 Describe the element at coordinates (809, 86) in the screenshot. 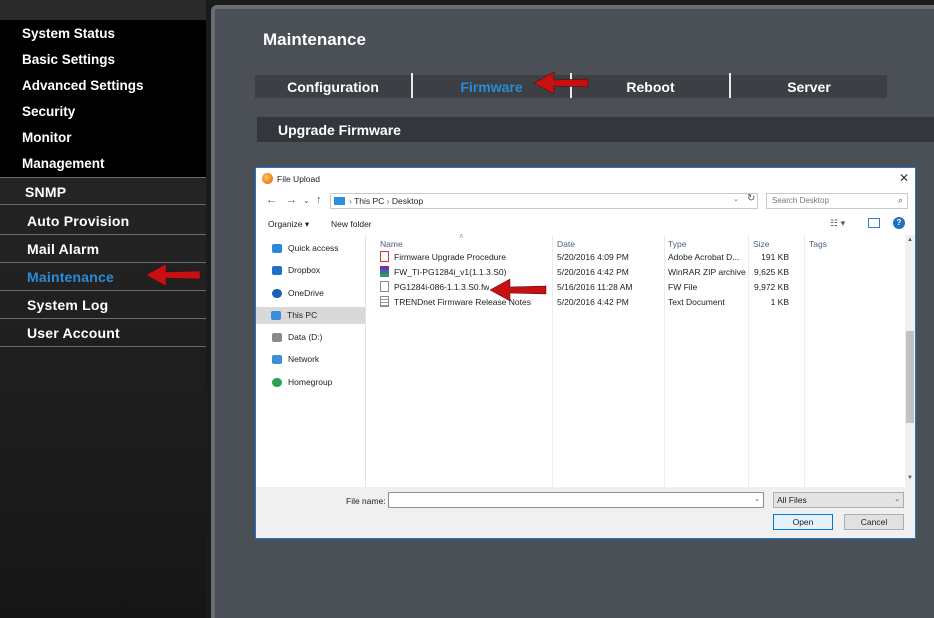

I see `tab-server: Server` at that location.